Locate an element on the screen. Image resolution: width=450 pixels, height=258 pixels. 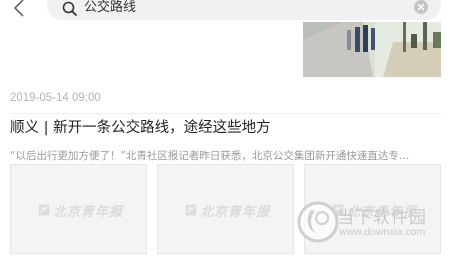
search-bar: 公交路线 is located at coordinates (244, 10).